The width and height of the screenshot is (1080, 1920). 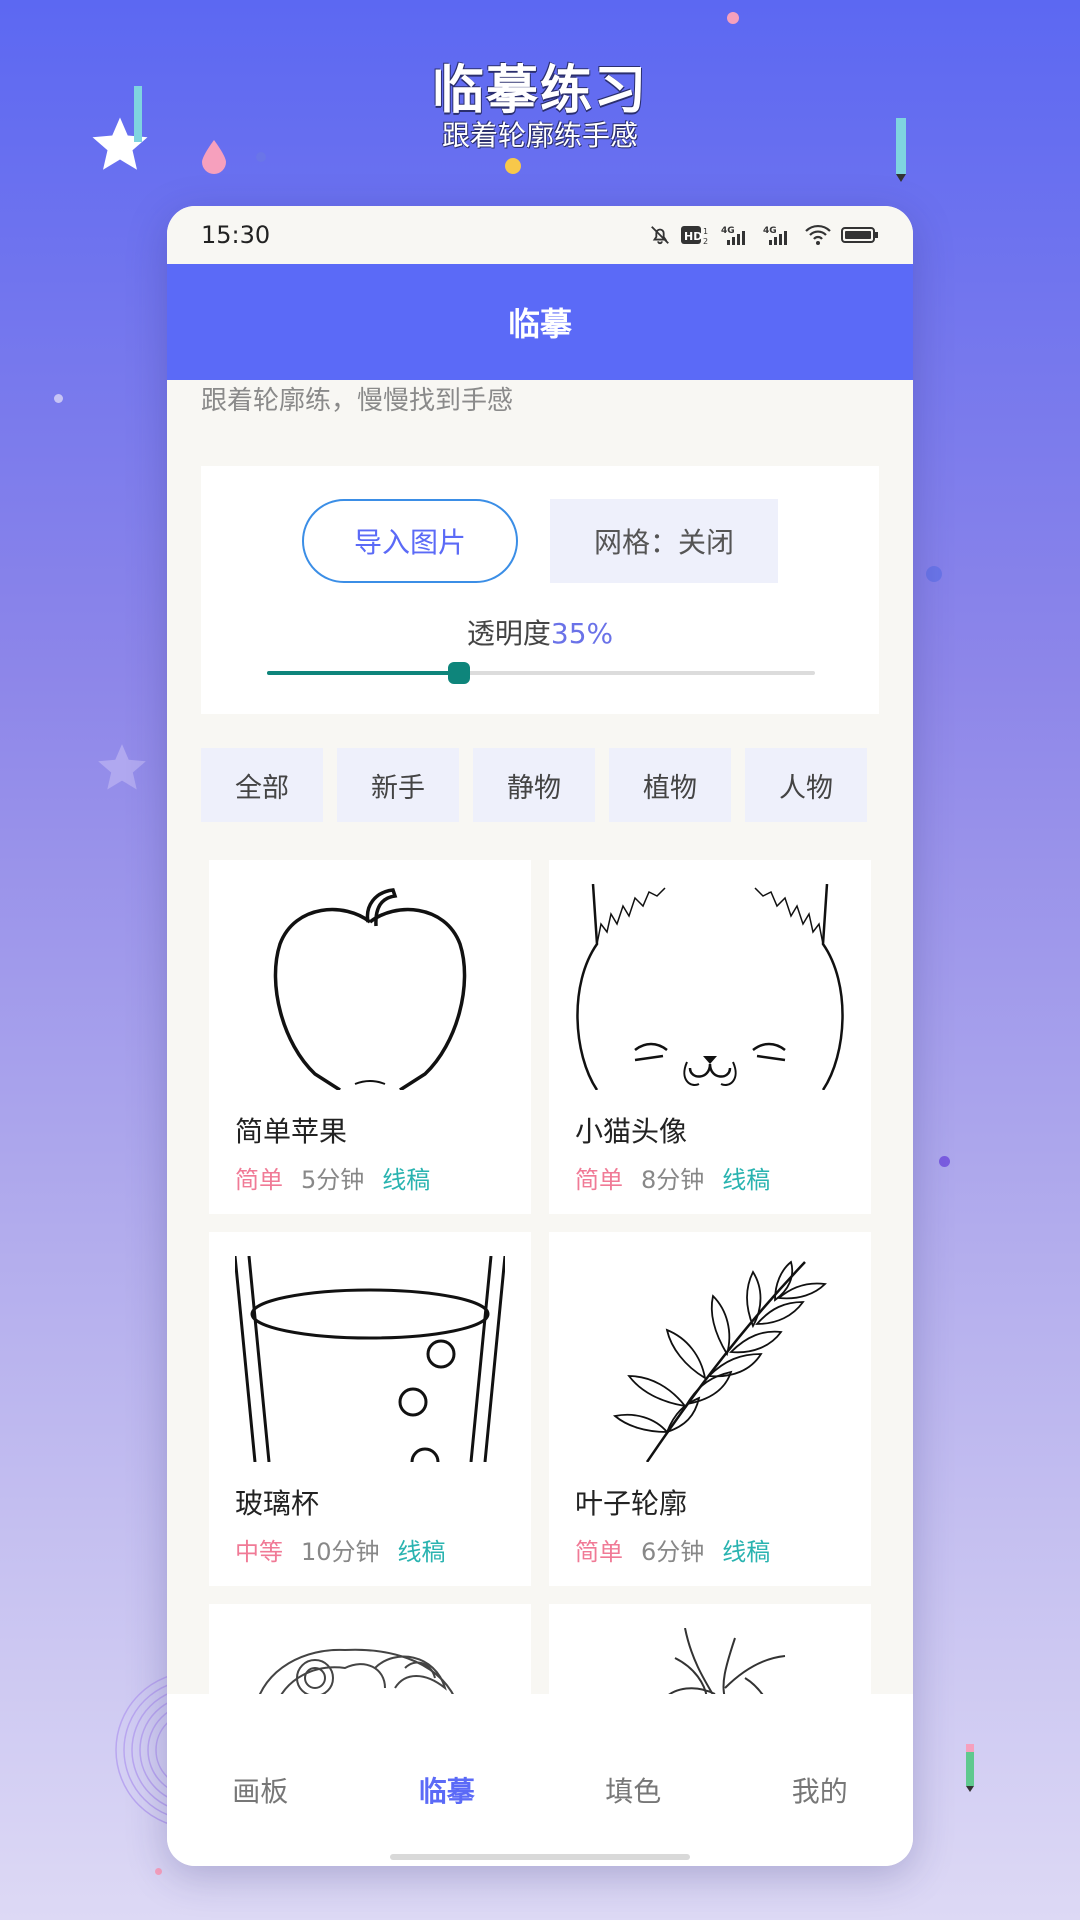 What do you see at coordinates (370, 1359) in the screenshot?
I see `glass-sketch-icon` at bounding box center [370, 1359].